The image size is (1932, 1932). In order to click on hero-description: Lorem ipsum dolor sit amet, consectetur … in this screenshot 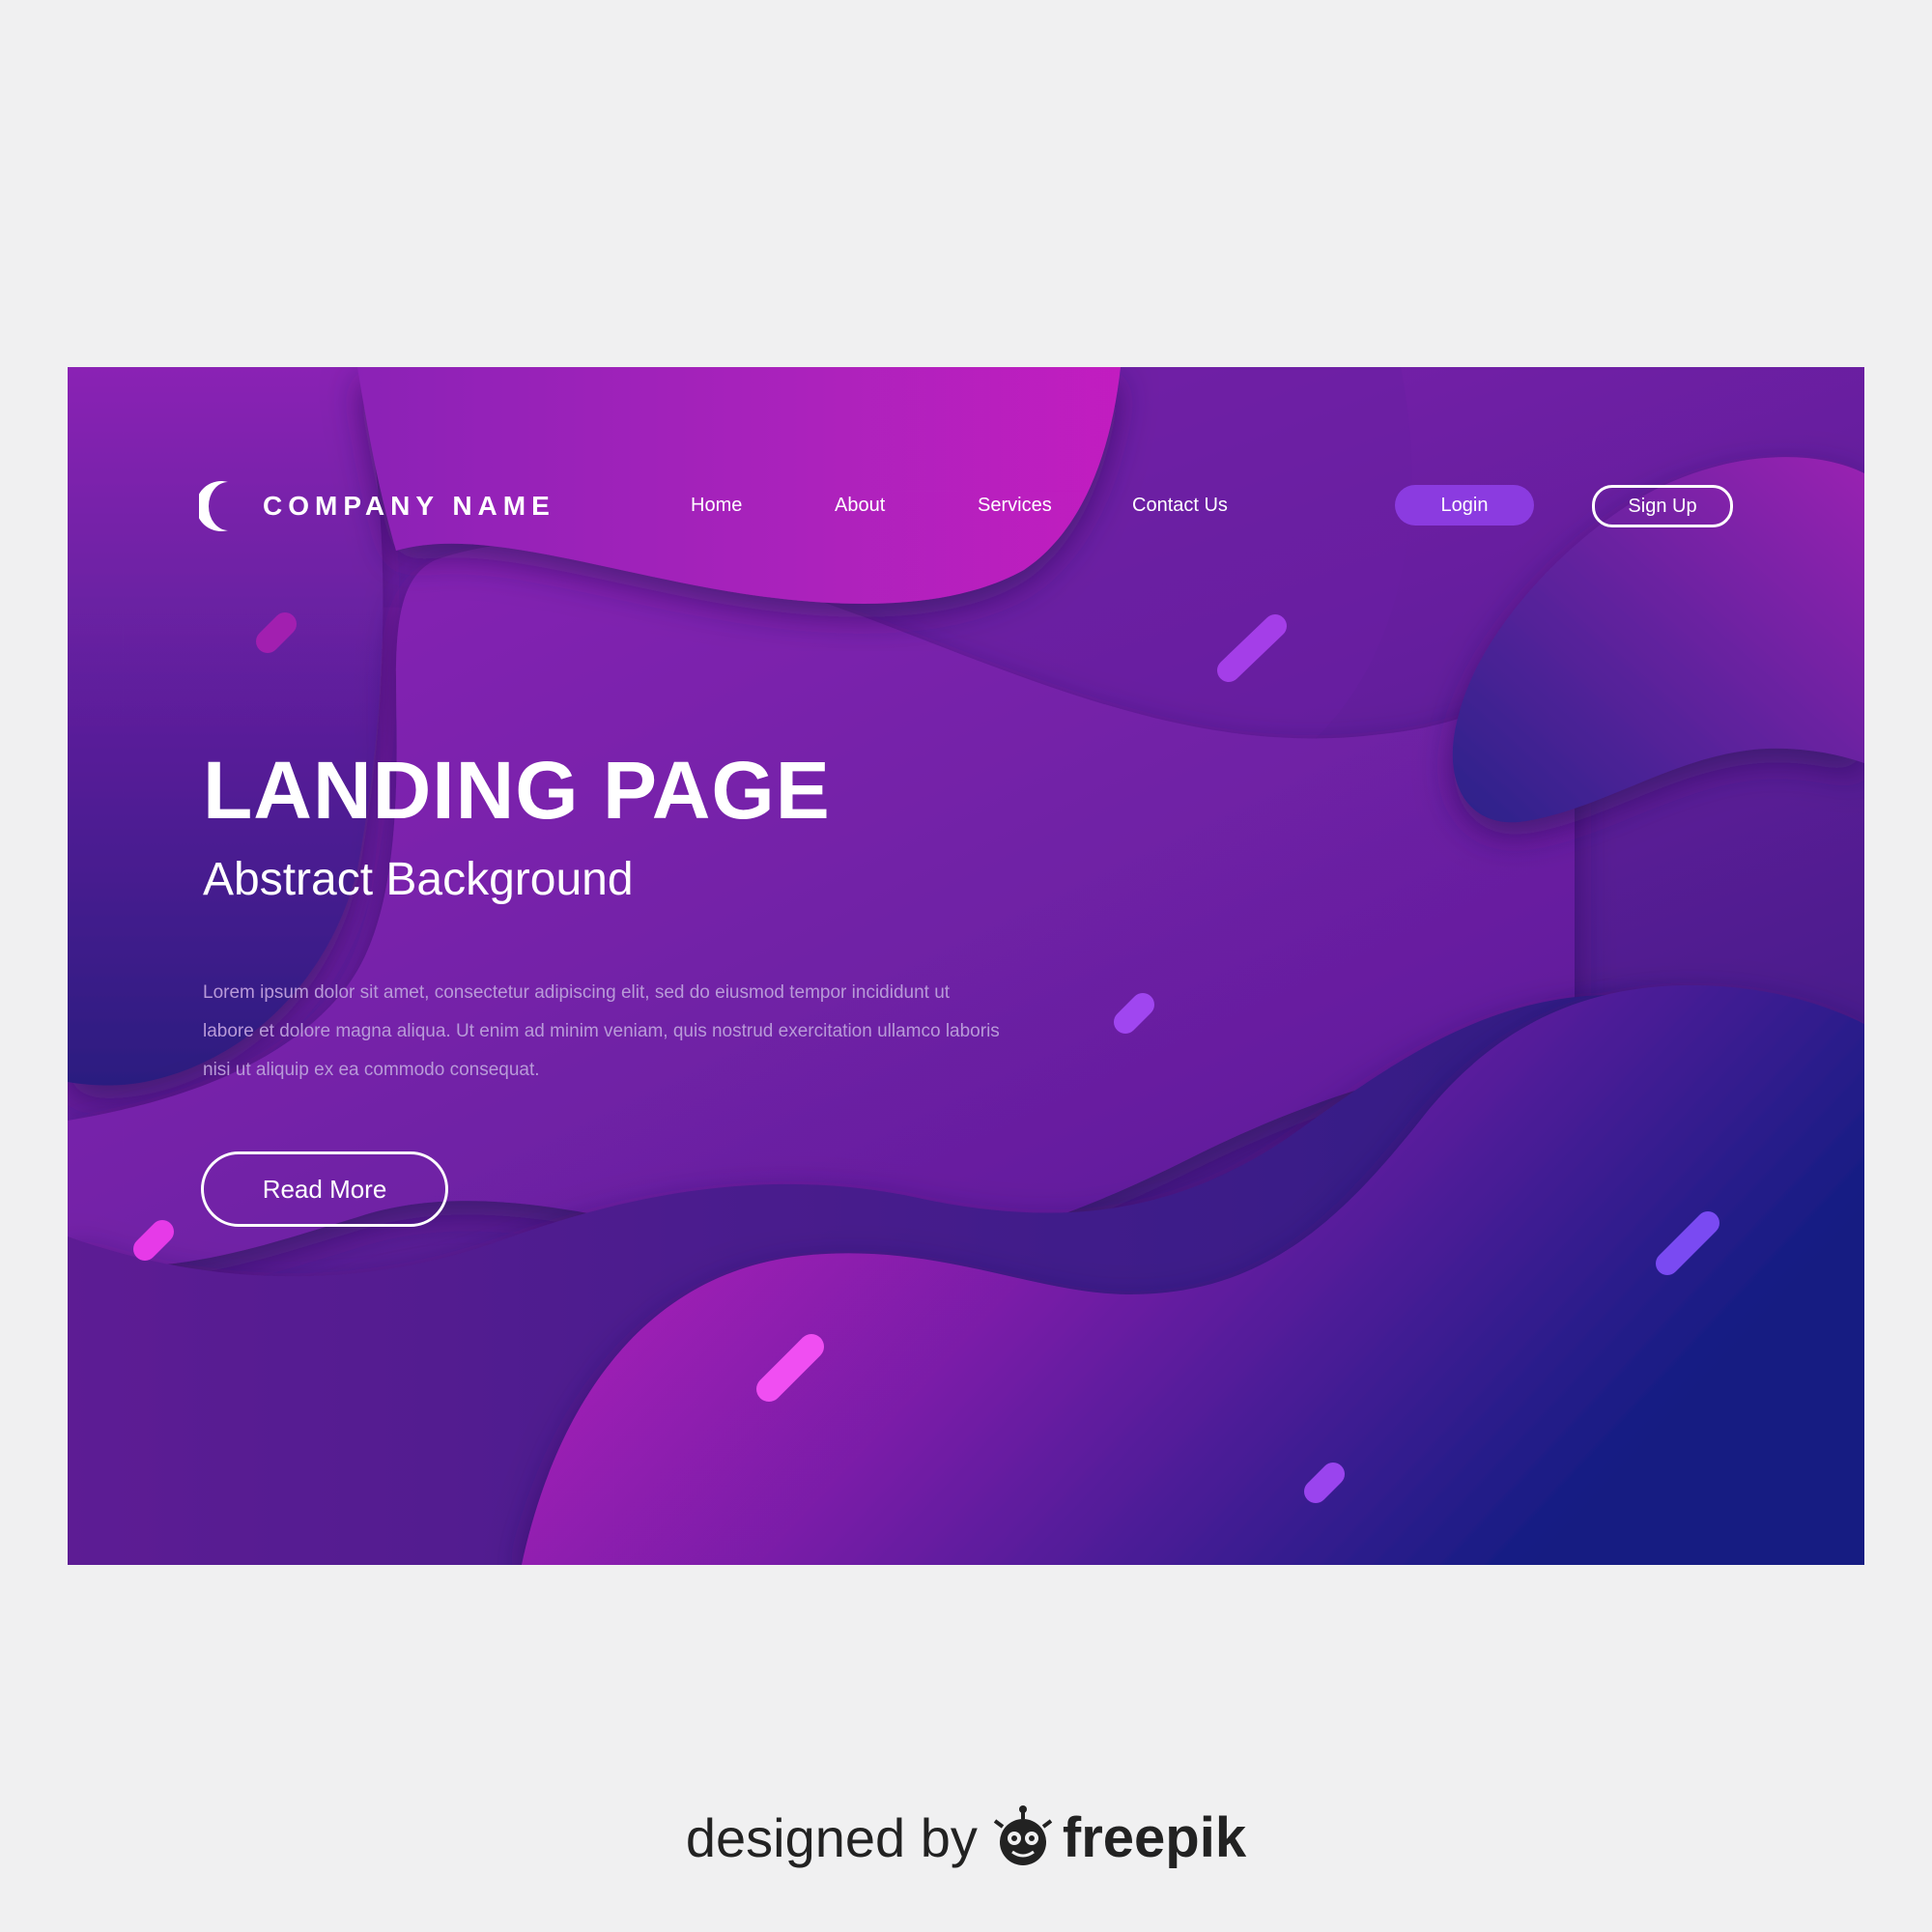, I will do `click(601, 1031)`.